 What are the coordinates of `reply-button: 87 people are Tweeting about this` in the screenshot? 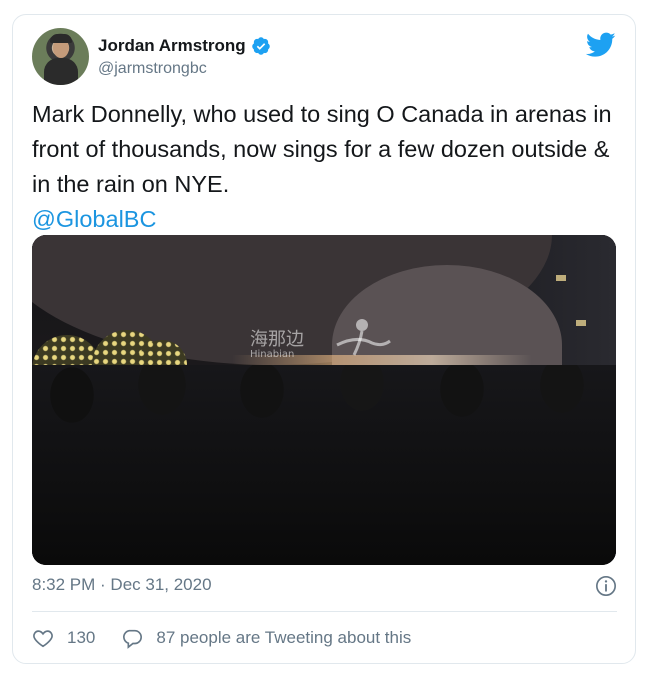 It's located at (266, 638).